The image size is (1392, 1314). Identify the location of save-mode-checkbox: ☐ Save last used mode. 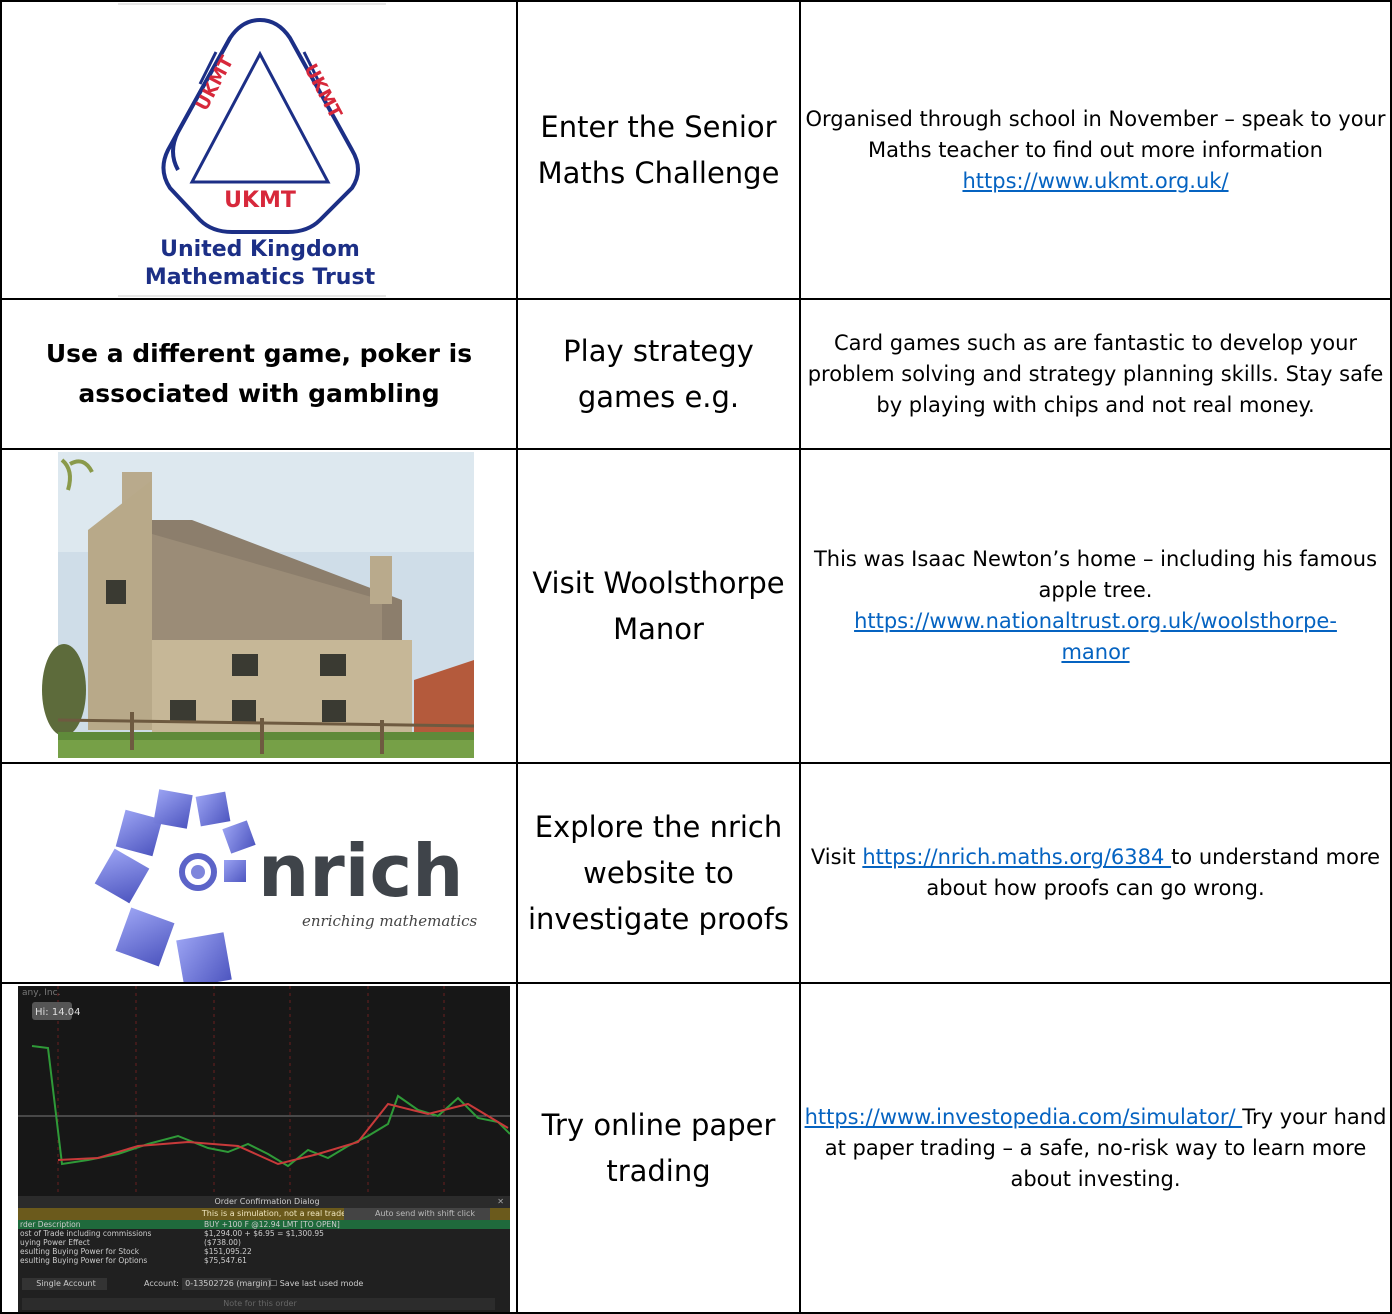
(316, 1284).